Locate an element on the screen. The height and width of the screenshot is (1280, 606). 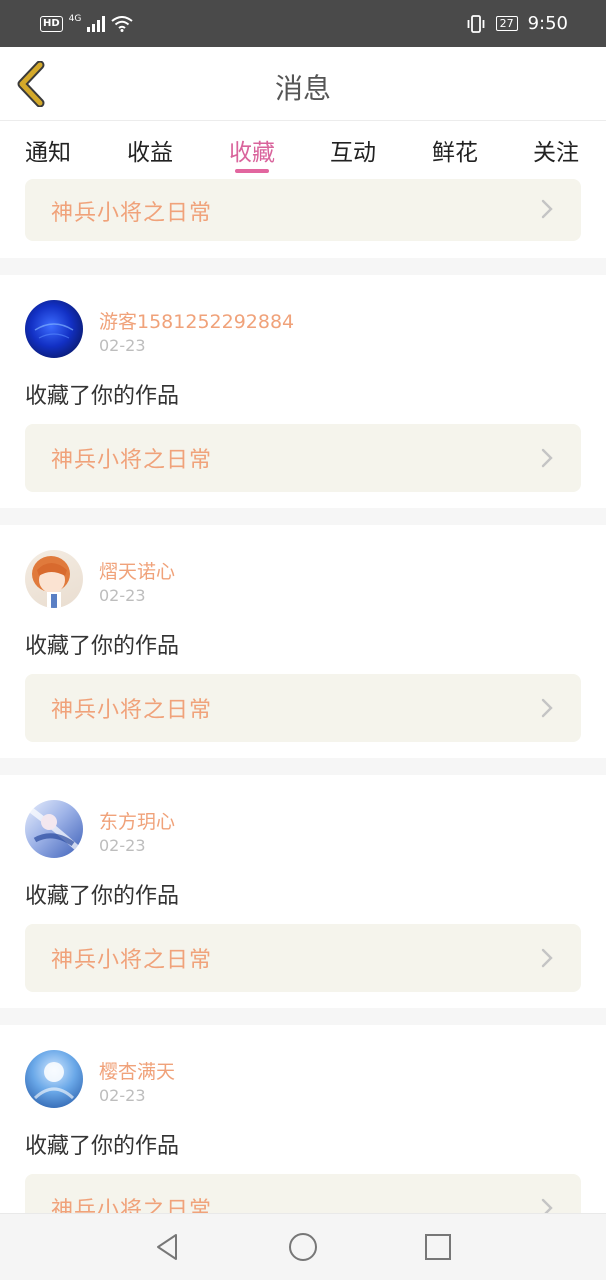
tab-notifications: 通知 is located at coordinates (48, 150).